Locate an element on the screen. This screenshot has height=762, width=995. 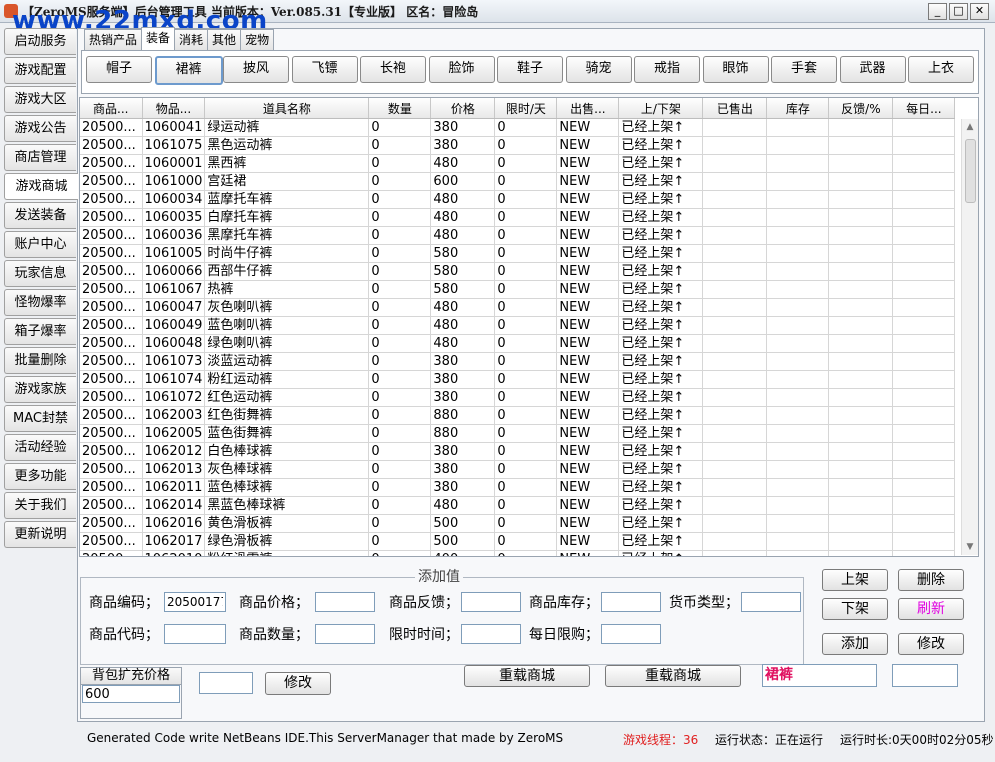
table-row: 20500... 1061074 粉红运动裤 0 380 0 NEW 已经上架↑ is located at coordinates (518, 379).